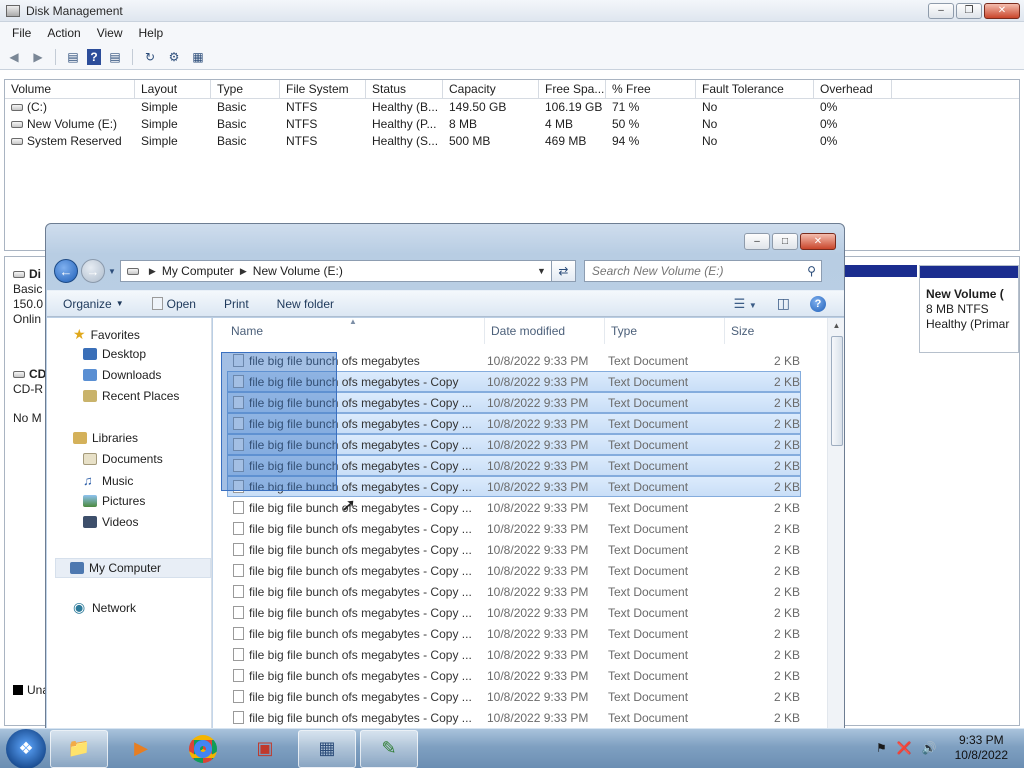  What do you see at coordinates (818, 241) in the screenshot?
I see `explorer-close-button: ✕` at bounding box center [818, 241].